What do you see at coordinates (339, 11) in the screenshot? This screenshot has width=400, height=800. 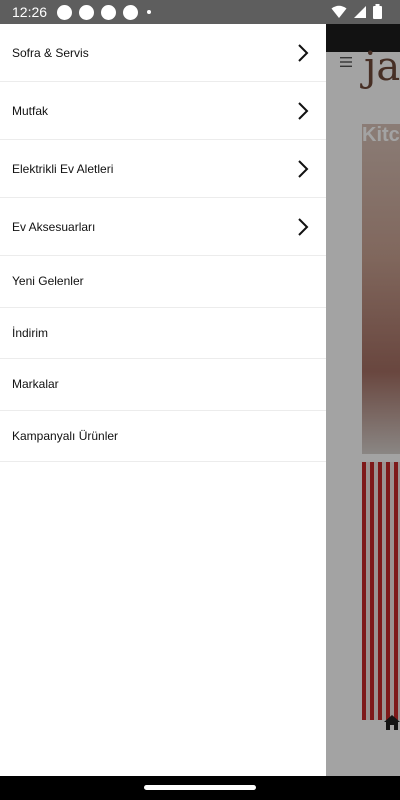 I see `wifi-icon` at bounding box center [339, 11].